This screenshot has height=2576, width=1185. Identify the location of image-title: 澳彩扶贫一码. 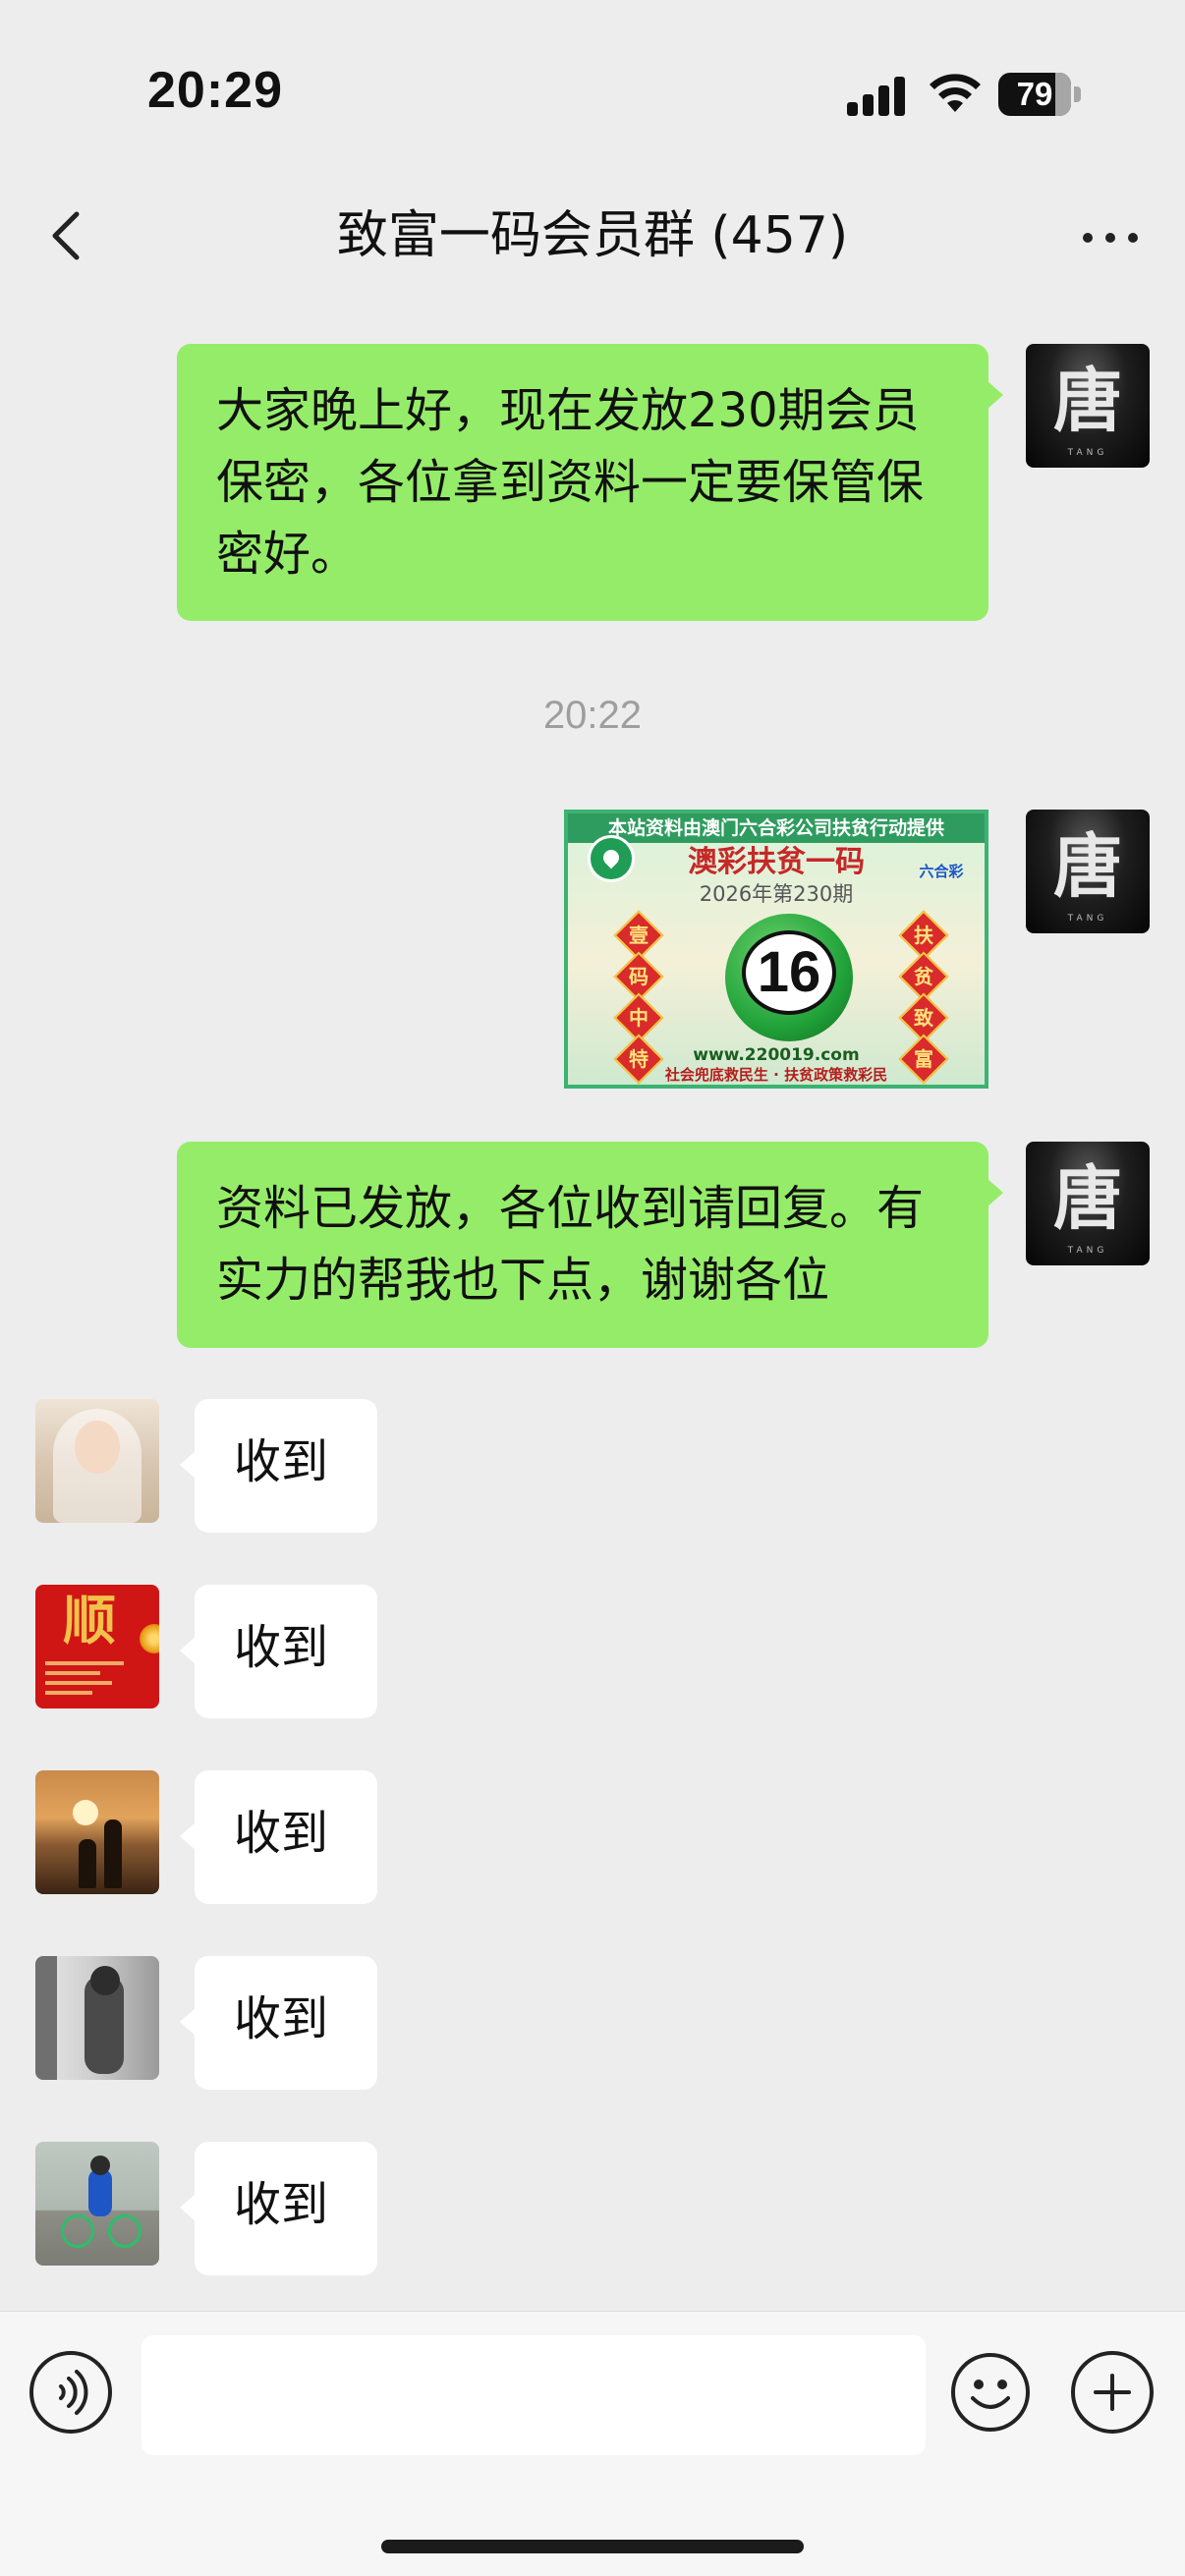
(777, 862).